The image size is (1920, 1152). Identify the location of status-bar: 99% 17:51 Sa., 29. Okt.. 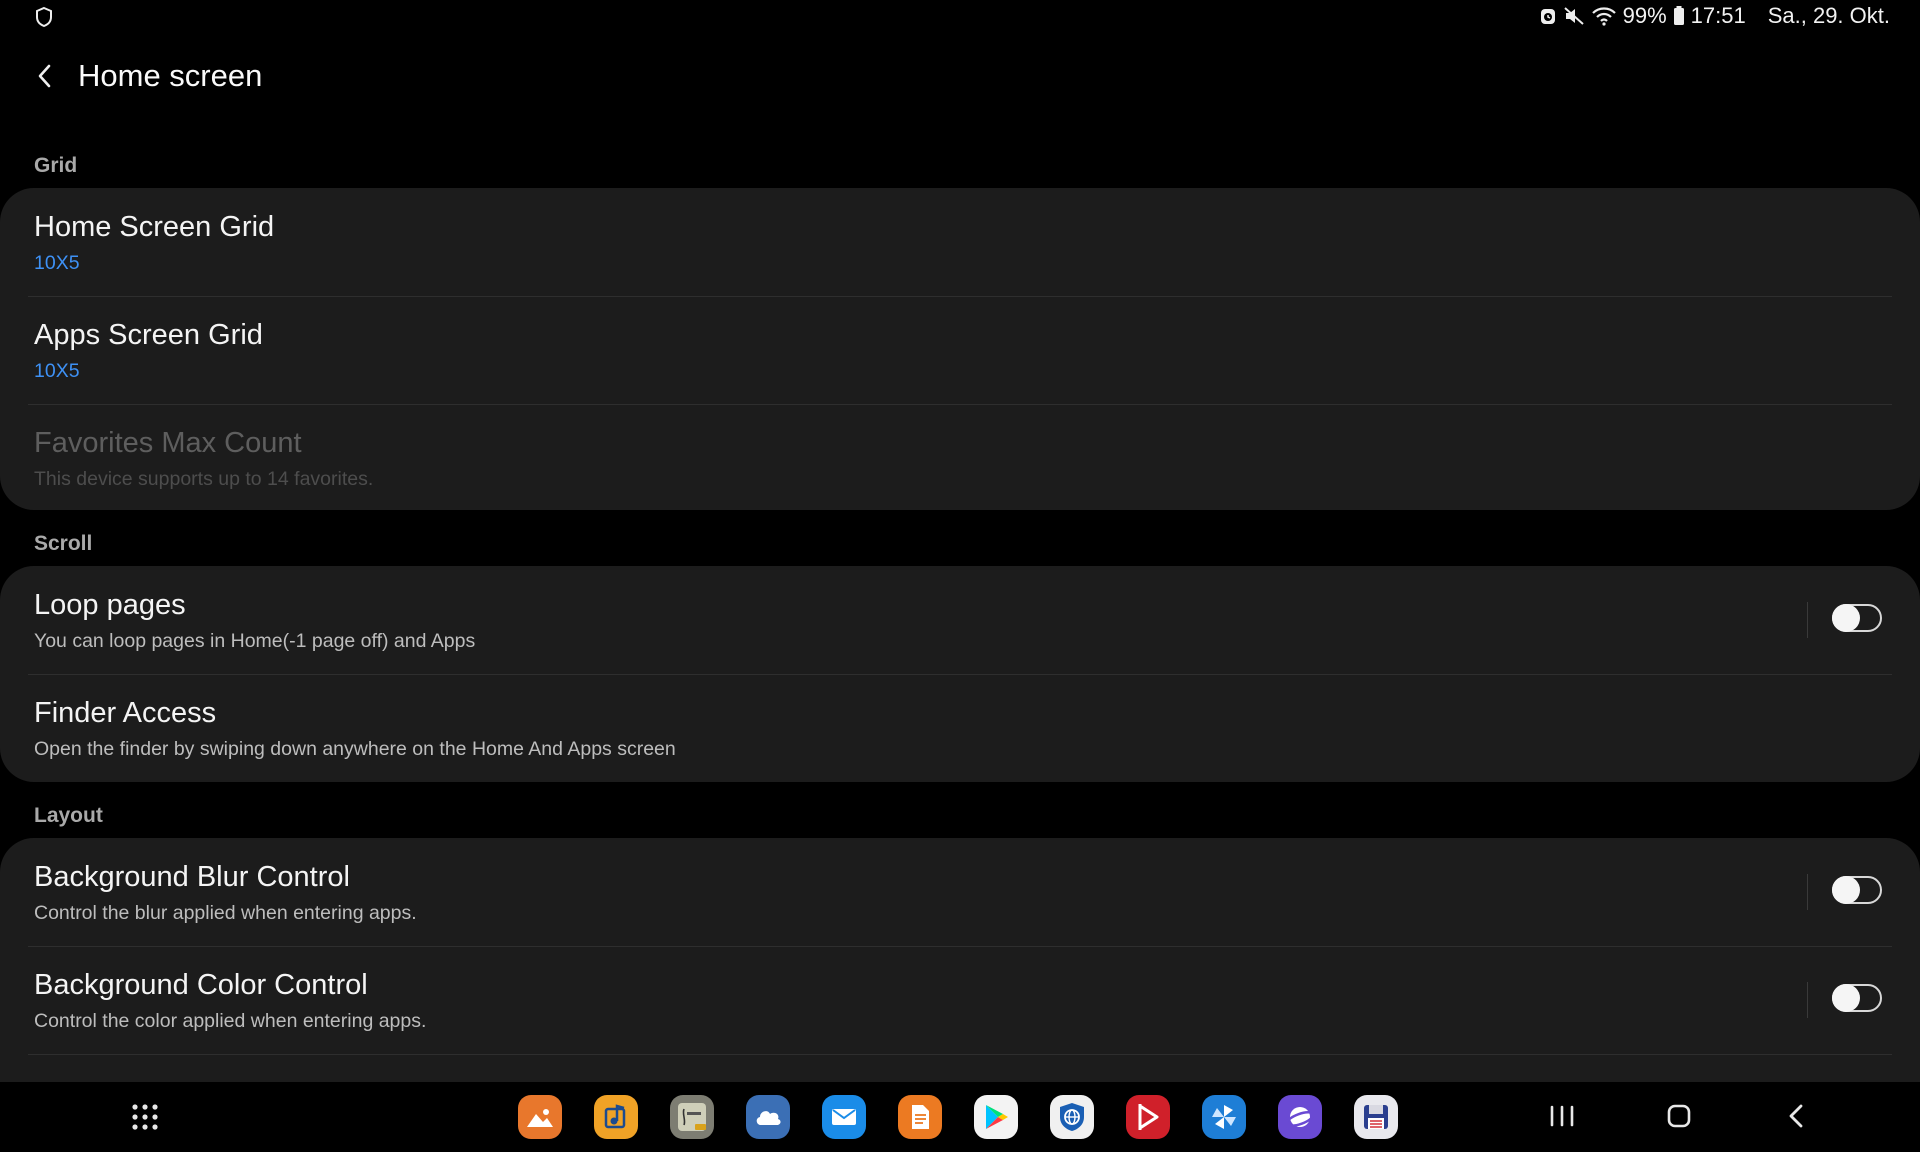
(960, 17).